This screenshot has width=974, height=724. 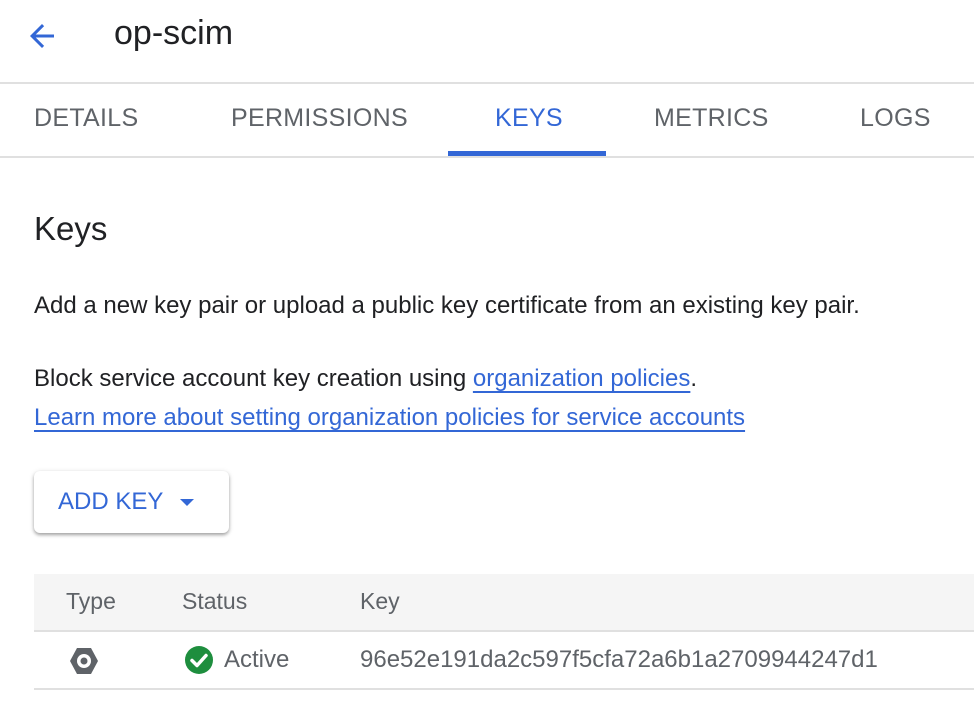 I want to click on tab-details: DETAILS, so click(x=86, y=118).